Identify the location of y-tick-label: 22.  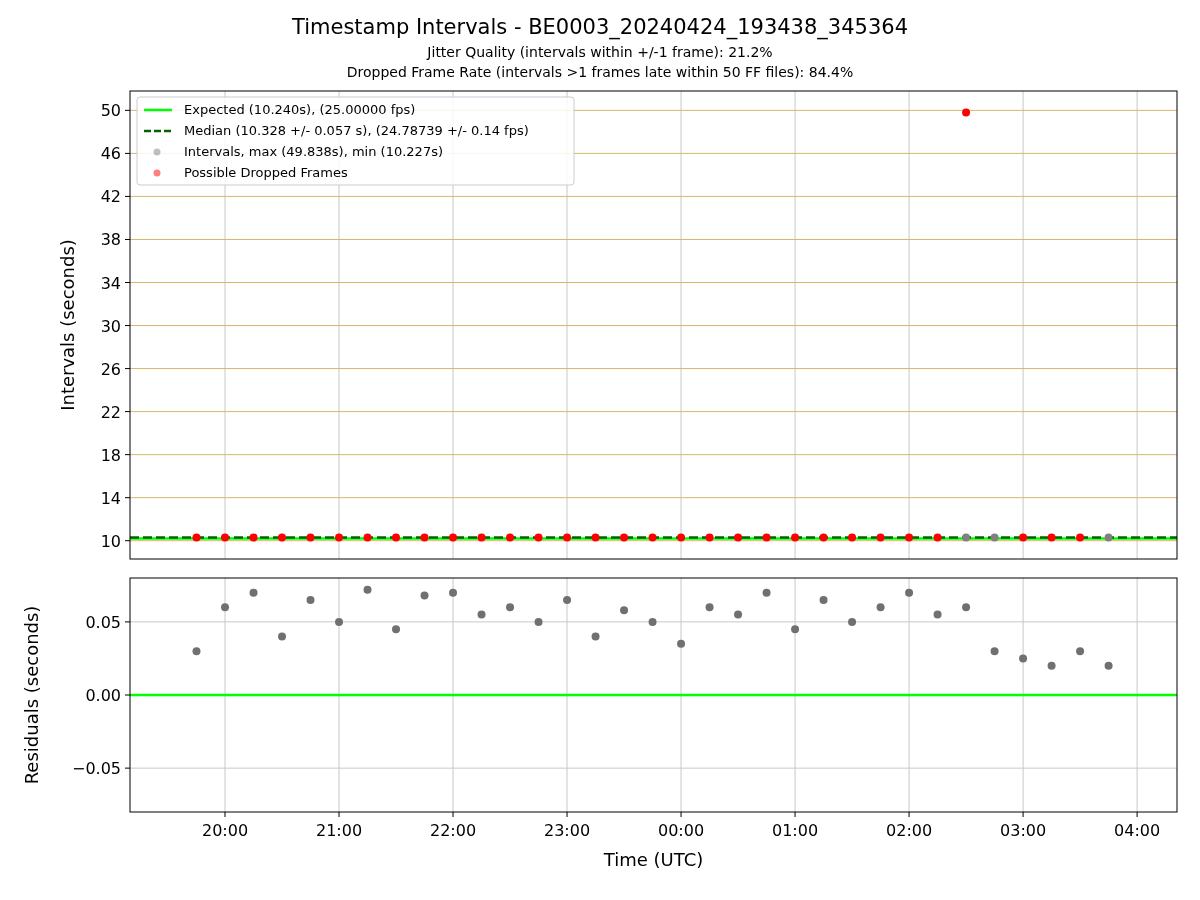
(110, 412).